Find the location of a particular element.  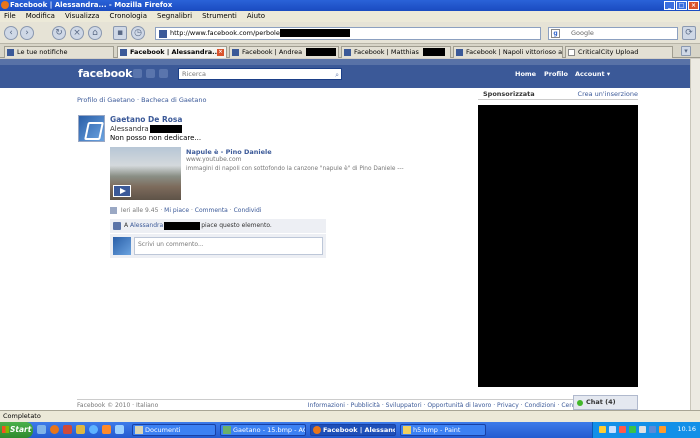

like-link: Mi piace is located at coordinates (176, 210).